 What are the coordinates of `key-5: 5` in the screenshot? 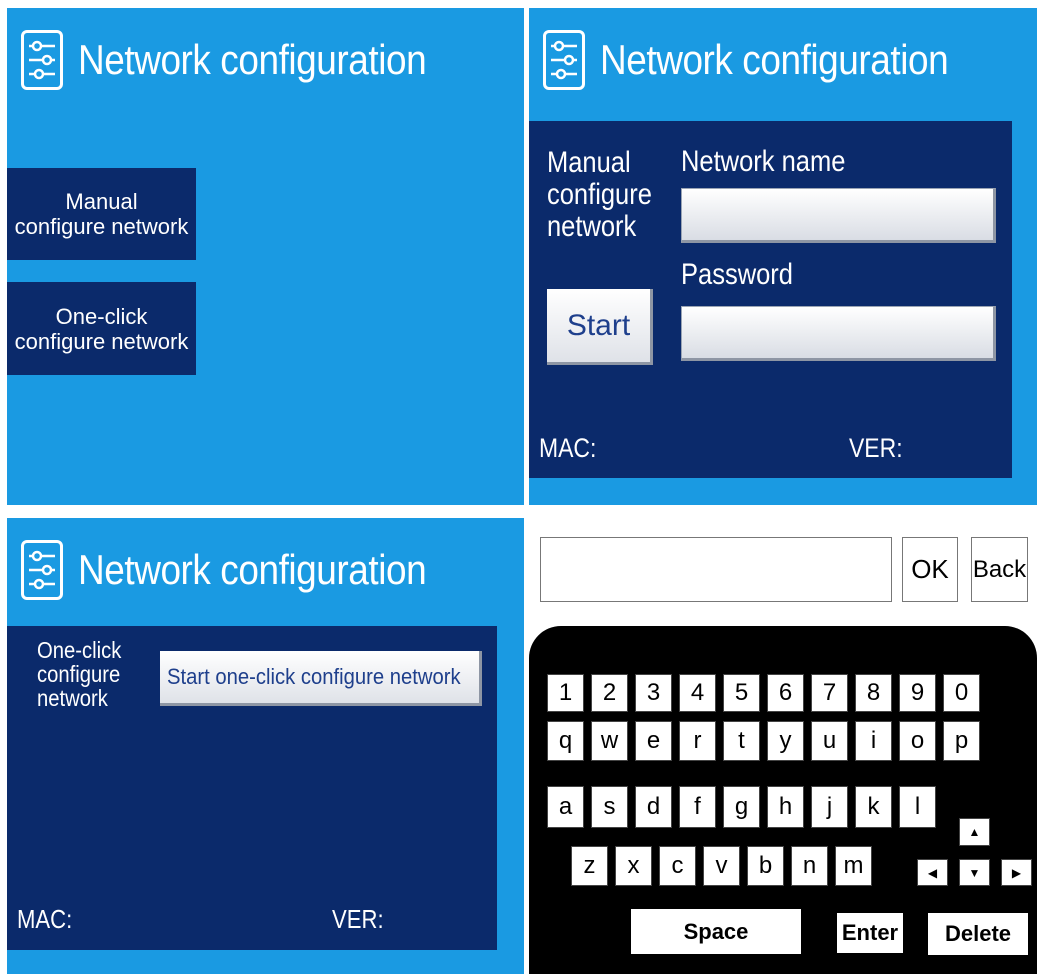 It's located at (741, 693).